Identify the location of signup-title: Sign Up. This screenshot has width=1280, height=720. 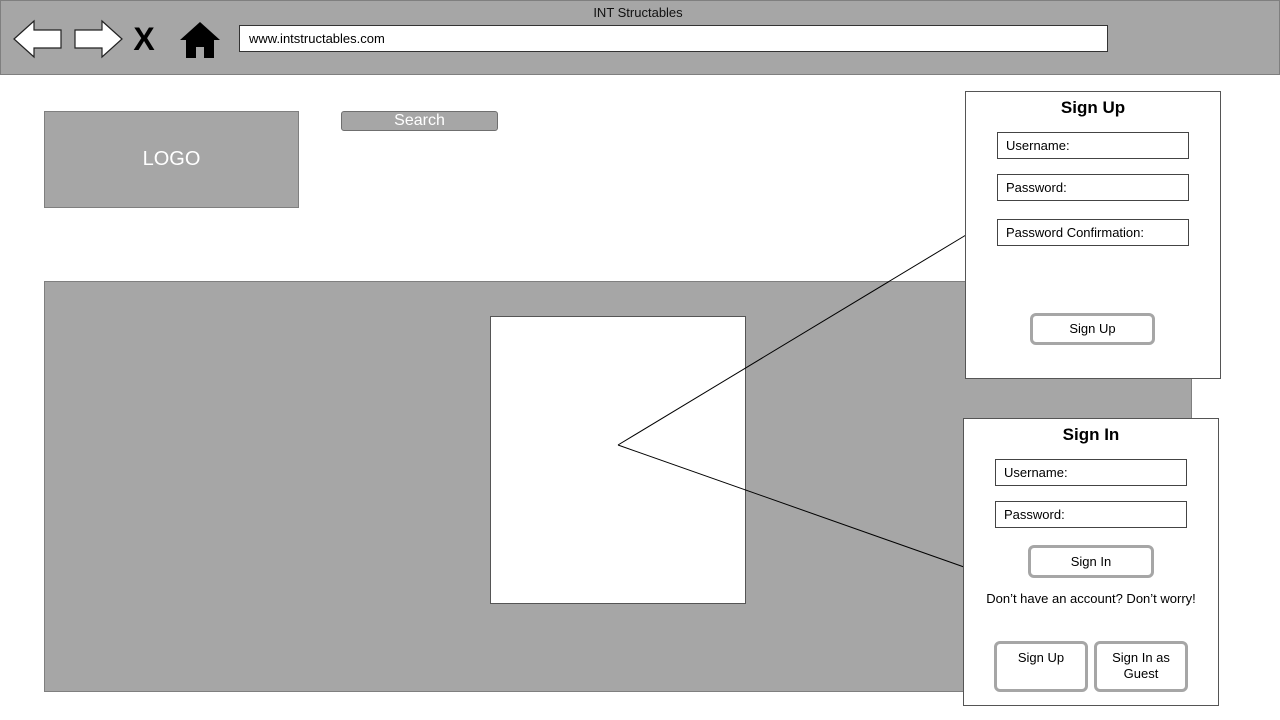
(1093, 107).